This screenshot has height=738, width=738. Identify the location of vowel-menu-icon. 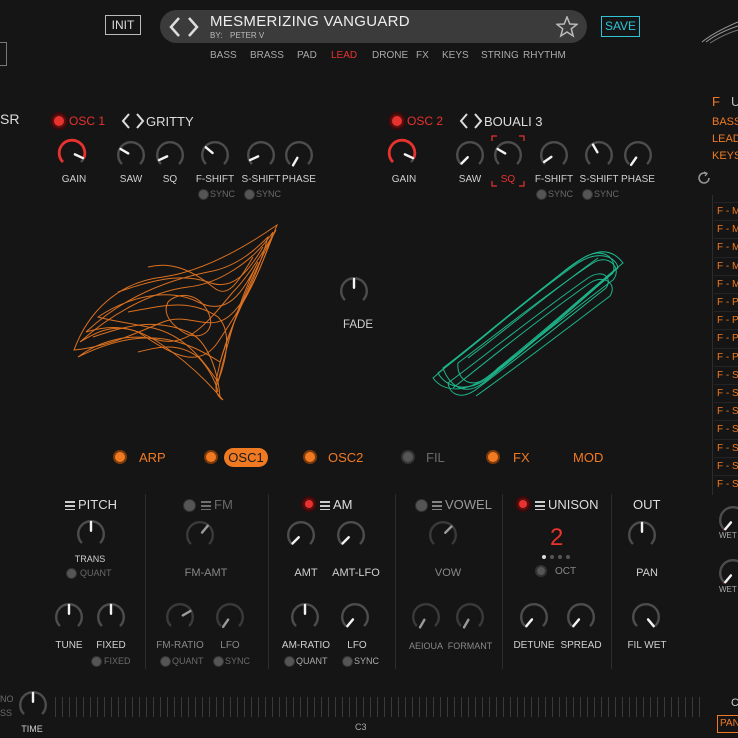
(437, 506).